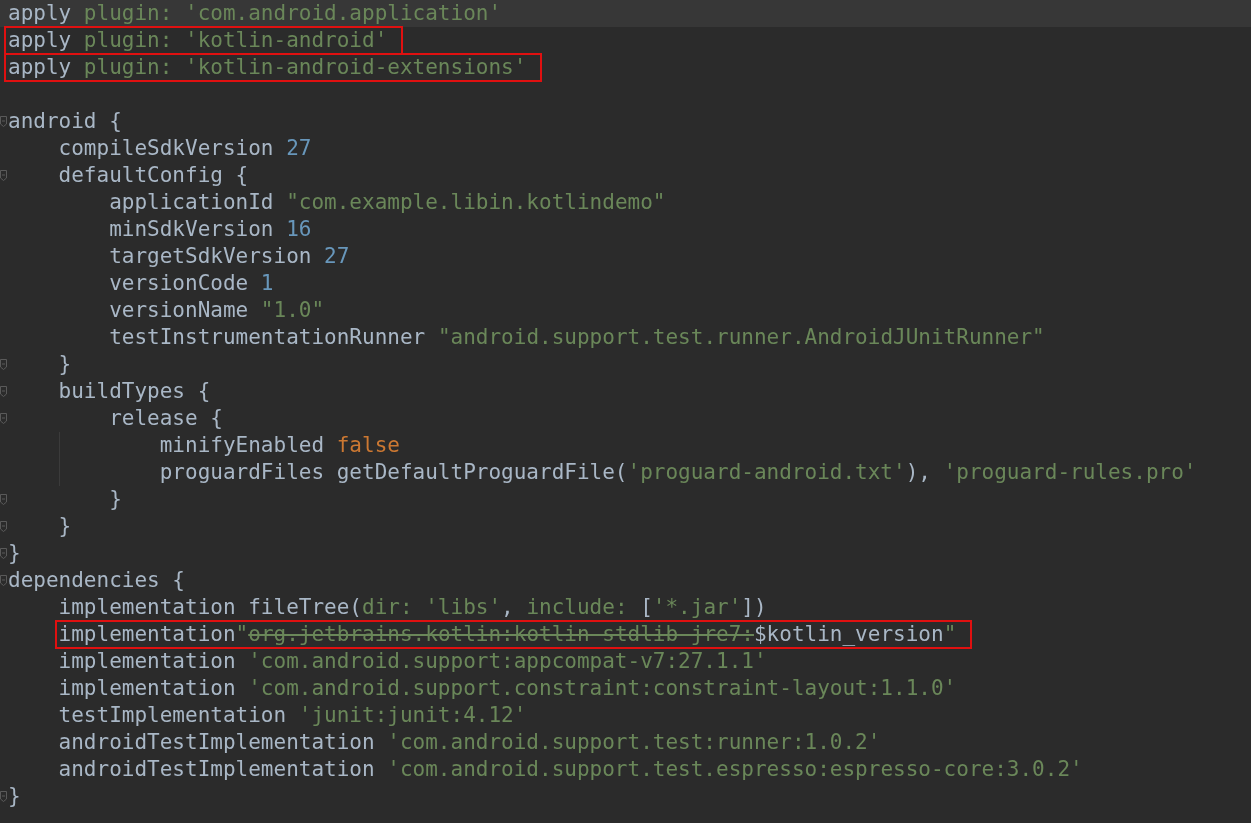 This screenshot has height=823, width=1251. Describe the element at coordinates (267, 67) in the screenshot. I see `code-line: apply plugin: 'kotlin-android-extensions'` at that location.